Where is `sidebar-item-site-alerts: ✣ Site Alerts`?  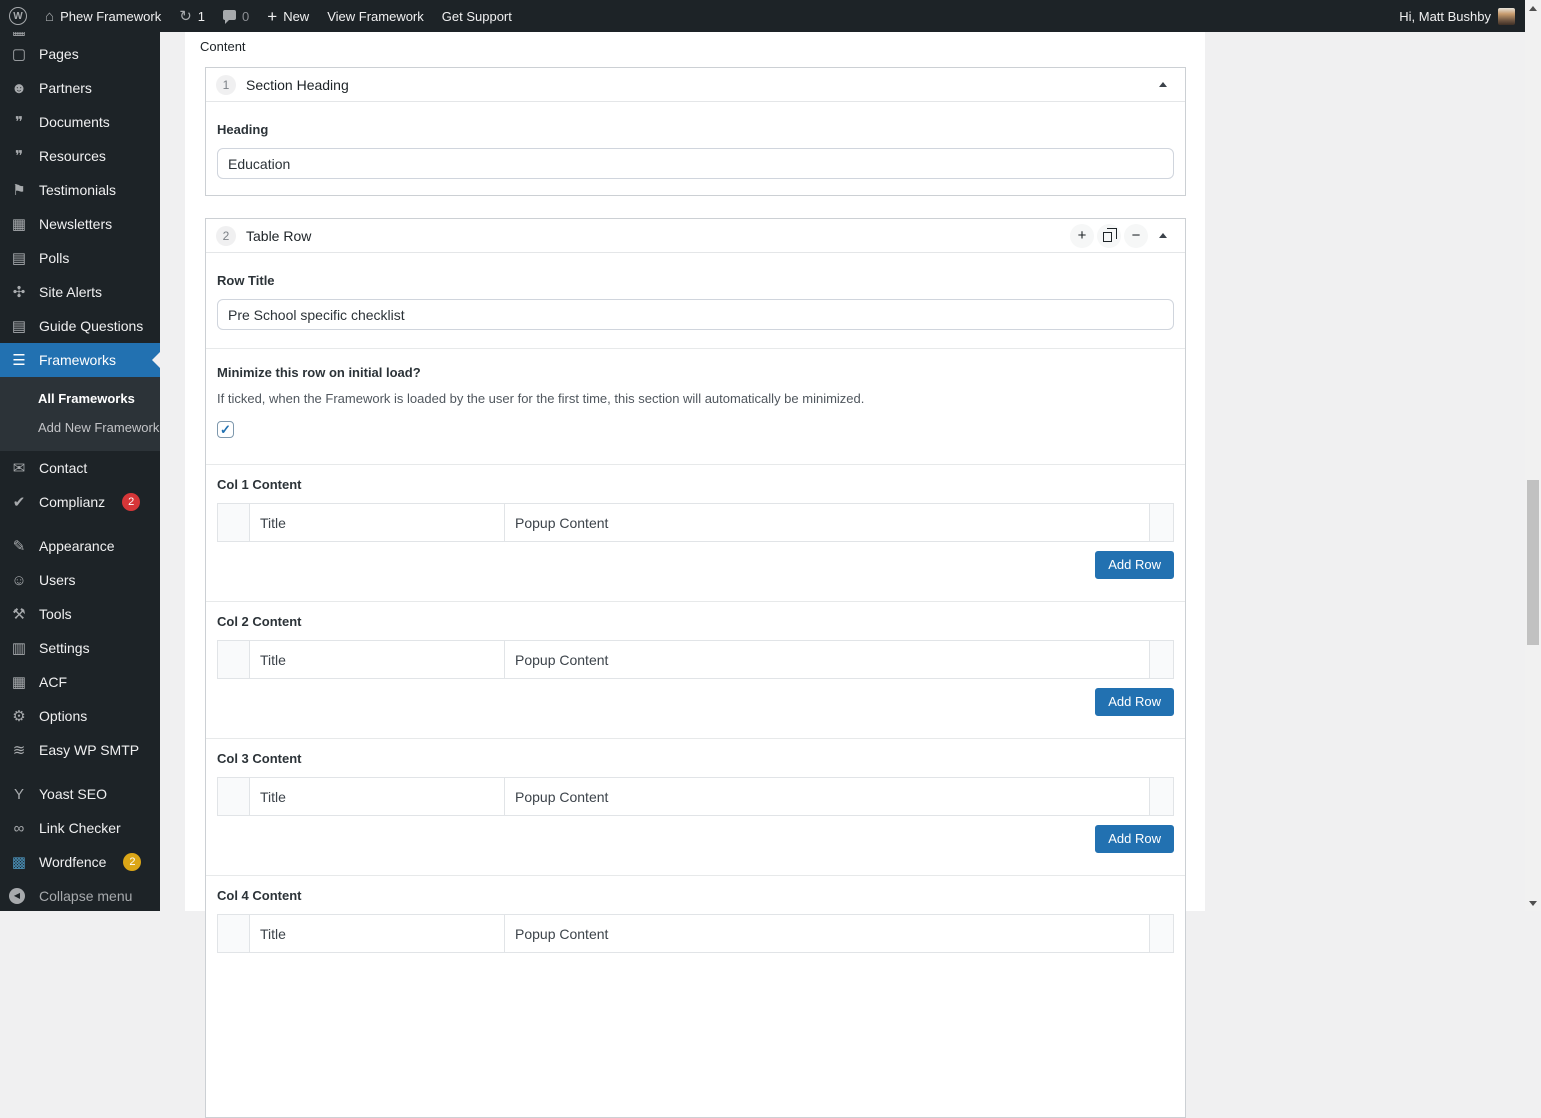 sidebar-item-site-alerts: ✣ Site Alerts is located at coordinates (80, 292).